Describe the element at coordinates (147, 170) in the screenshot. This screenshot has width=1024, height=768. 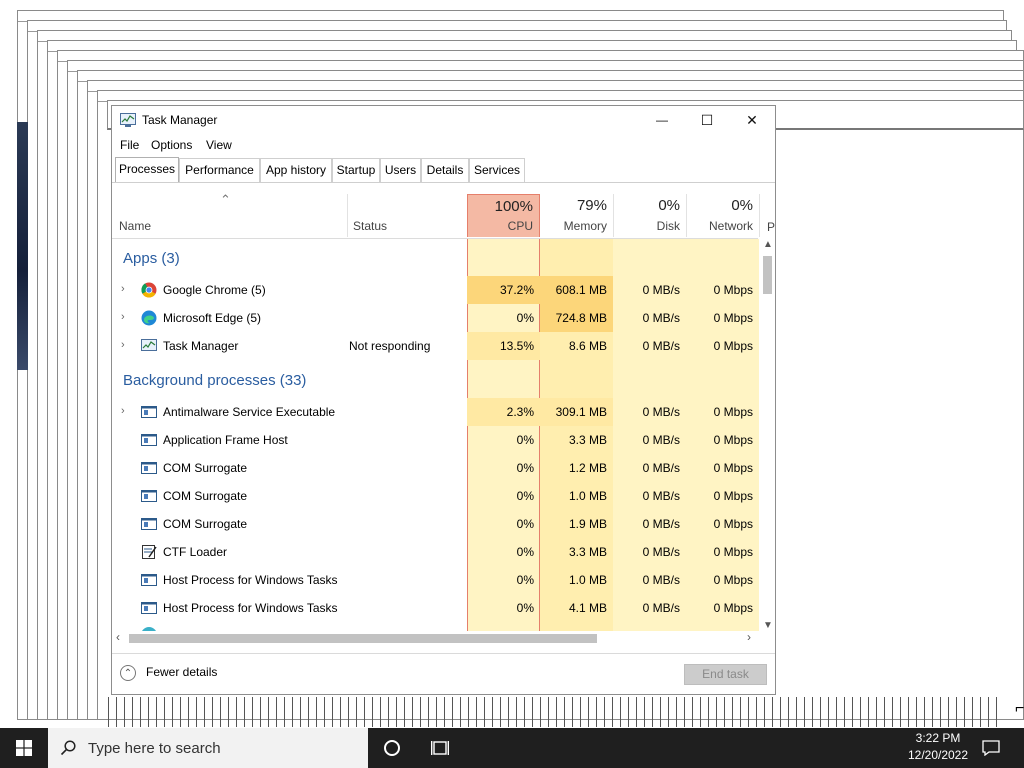
I see `tab-processes: Processes` at that location.